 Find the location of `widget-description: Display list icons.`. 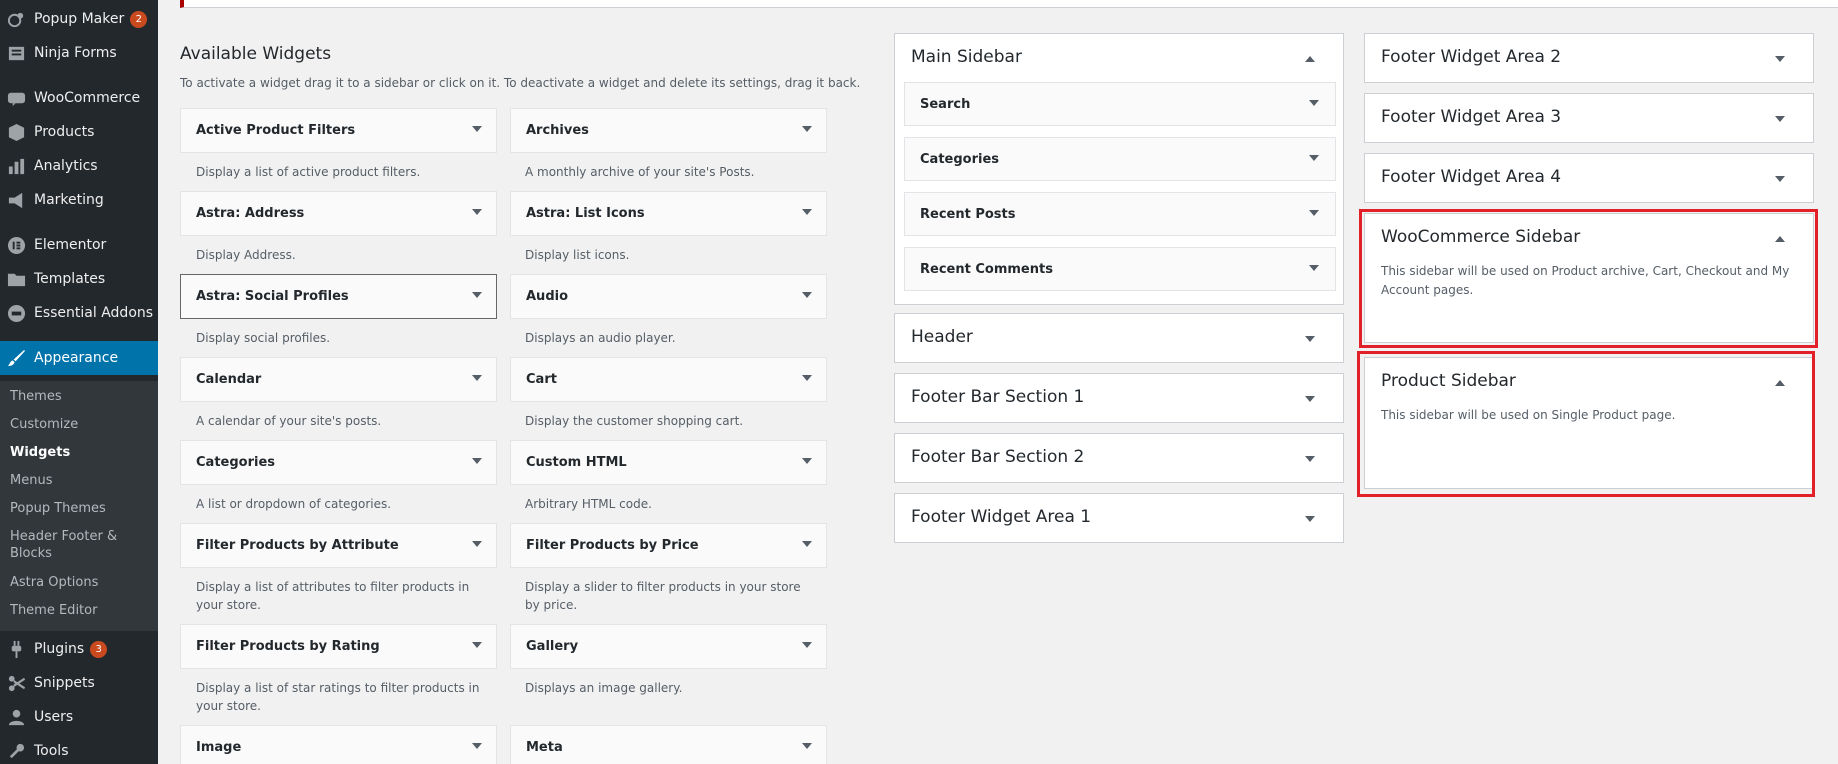

widget-description: Display list icons. is located at coordinates (577, 255).